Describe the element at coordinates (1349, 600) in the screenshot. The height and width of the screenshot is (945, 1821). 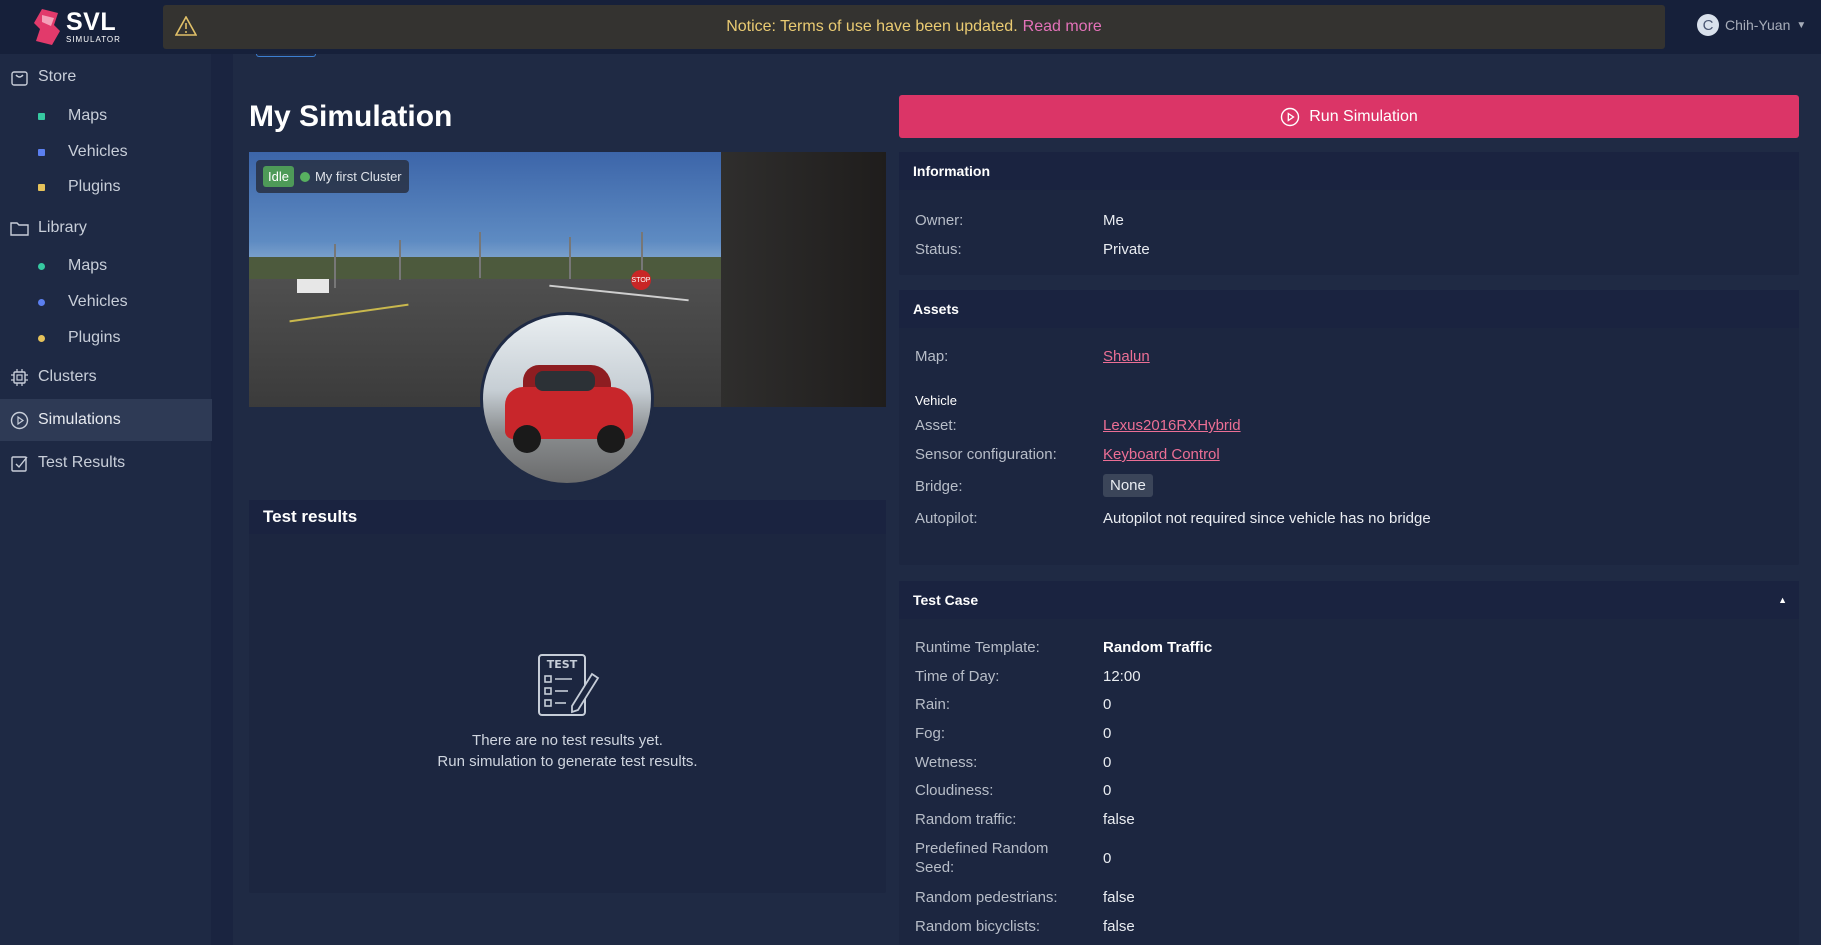
I see `test-case-header: Test Case ▲` at that location.